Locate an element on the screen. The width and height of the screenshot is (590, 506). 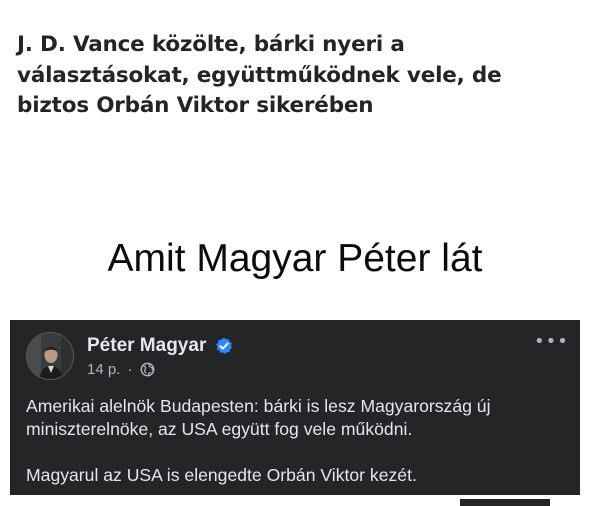
more-options-button: ••• is located at coordinates (551, 342).